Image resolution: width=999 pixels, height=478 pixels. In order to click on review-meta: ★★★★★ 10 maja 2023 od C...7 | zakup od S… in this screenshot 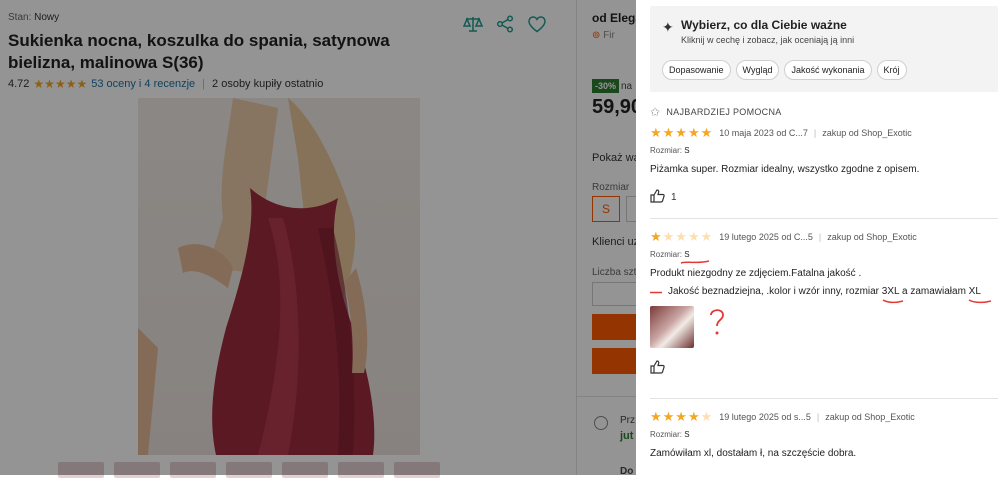, I will do `click(781, 132)`.